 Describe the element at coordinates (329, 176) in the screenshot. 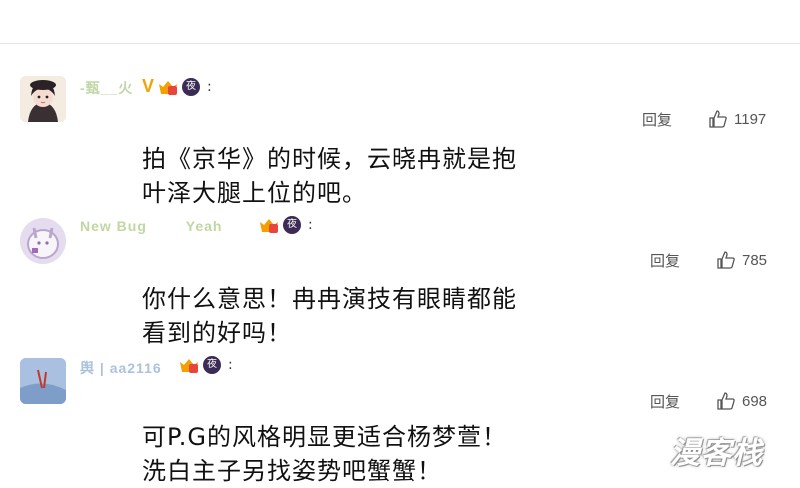

I see `comment-text: 拍《京华》的时候，云晓冉就是抱 叶泽大腿上位的吧。` at that location.